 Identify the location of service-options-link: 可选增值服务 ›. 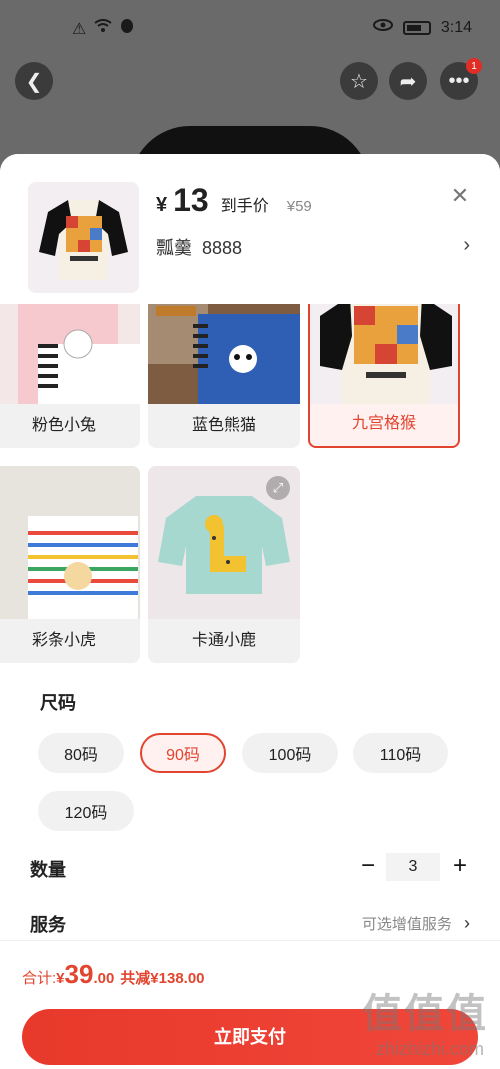
(416, 923).